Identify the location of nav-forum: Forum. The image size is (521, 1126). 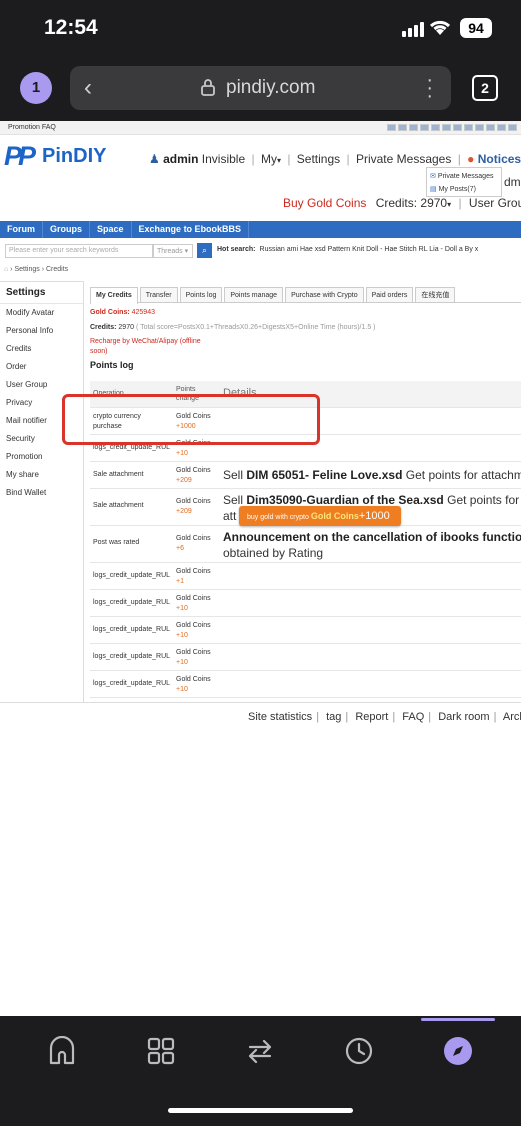
(21, 229).